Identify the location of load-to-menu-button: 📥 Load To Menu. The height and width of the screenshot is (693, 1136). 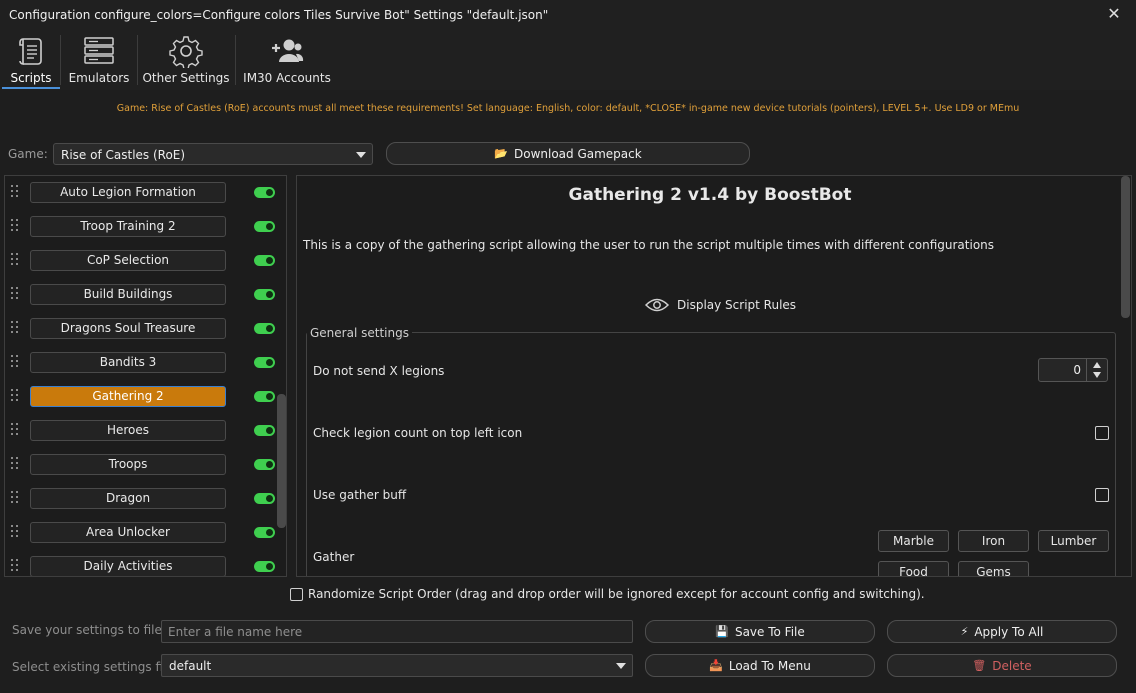
(760, 665).